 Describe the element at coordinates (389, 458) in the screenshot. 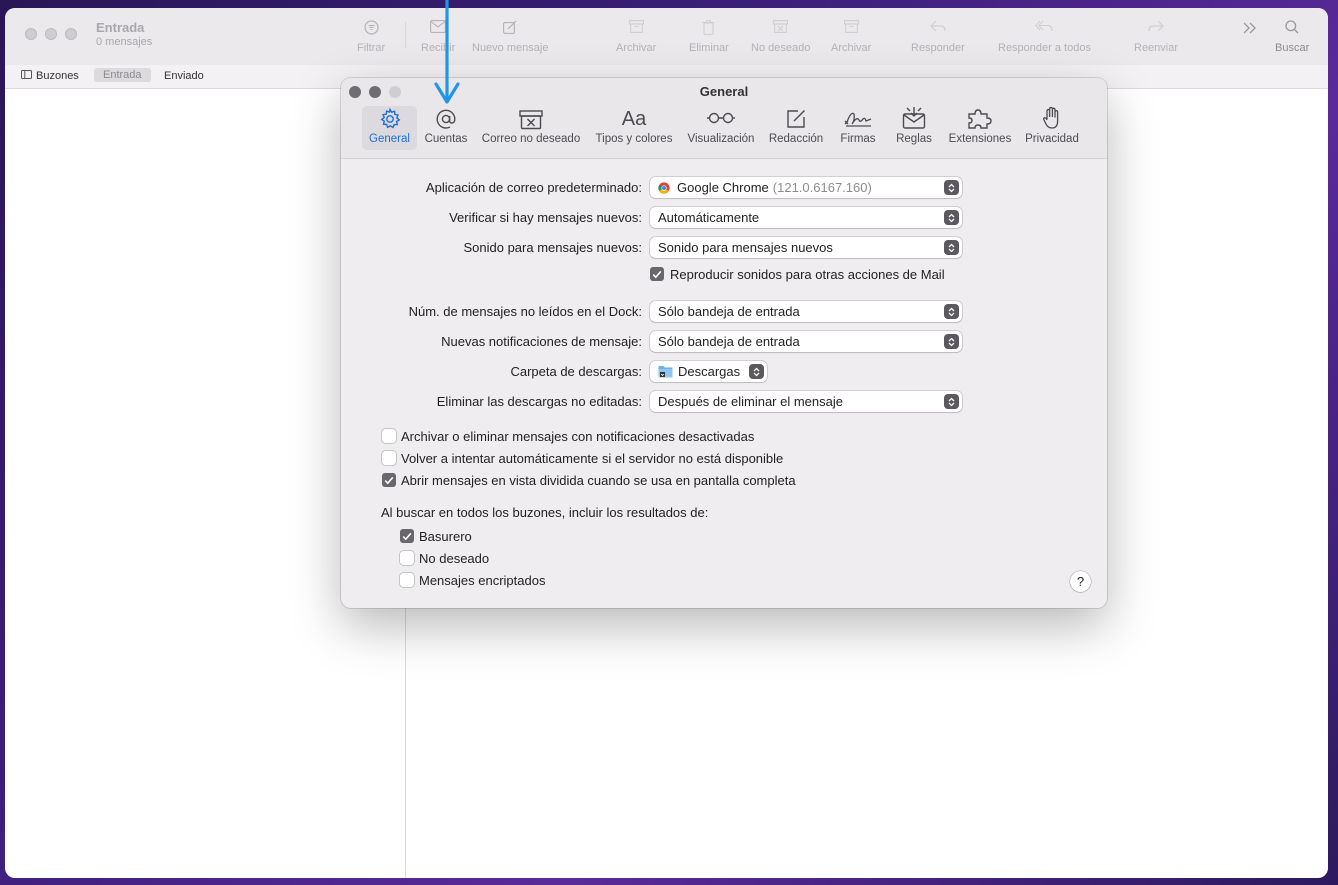

I see `auto-retry-checkbox` at that location.